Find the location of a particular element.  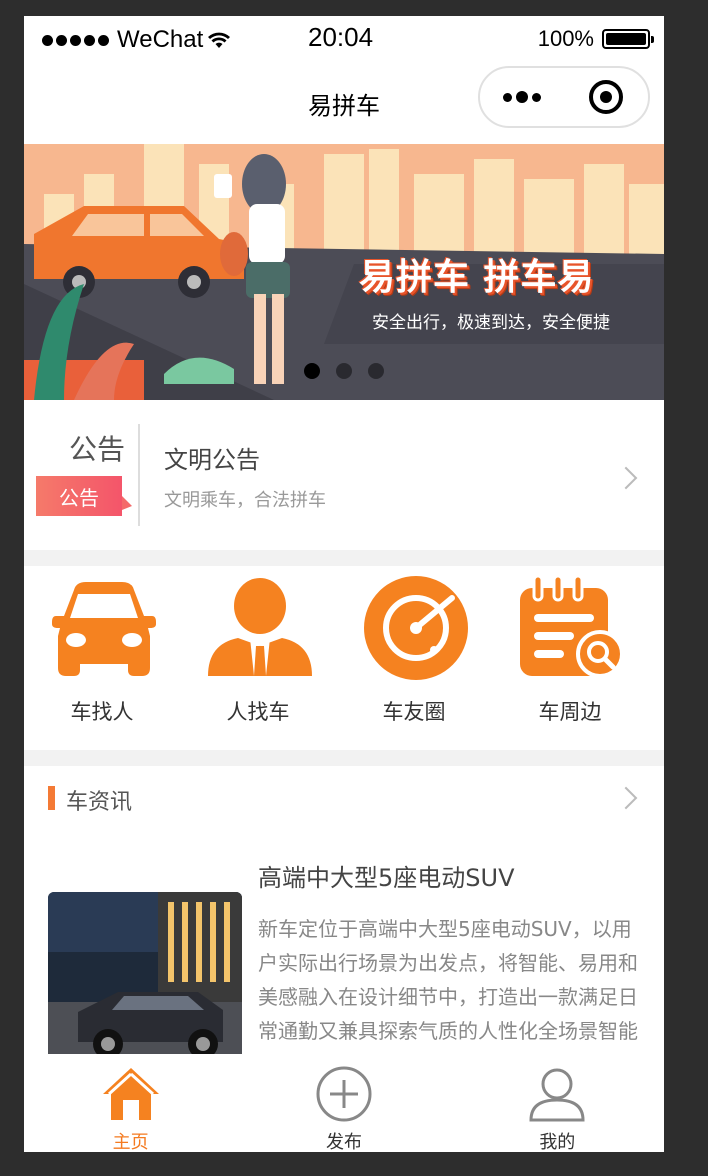

grid-item-car-circle: 车友圈 is located at coordinates (414, 658).